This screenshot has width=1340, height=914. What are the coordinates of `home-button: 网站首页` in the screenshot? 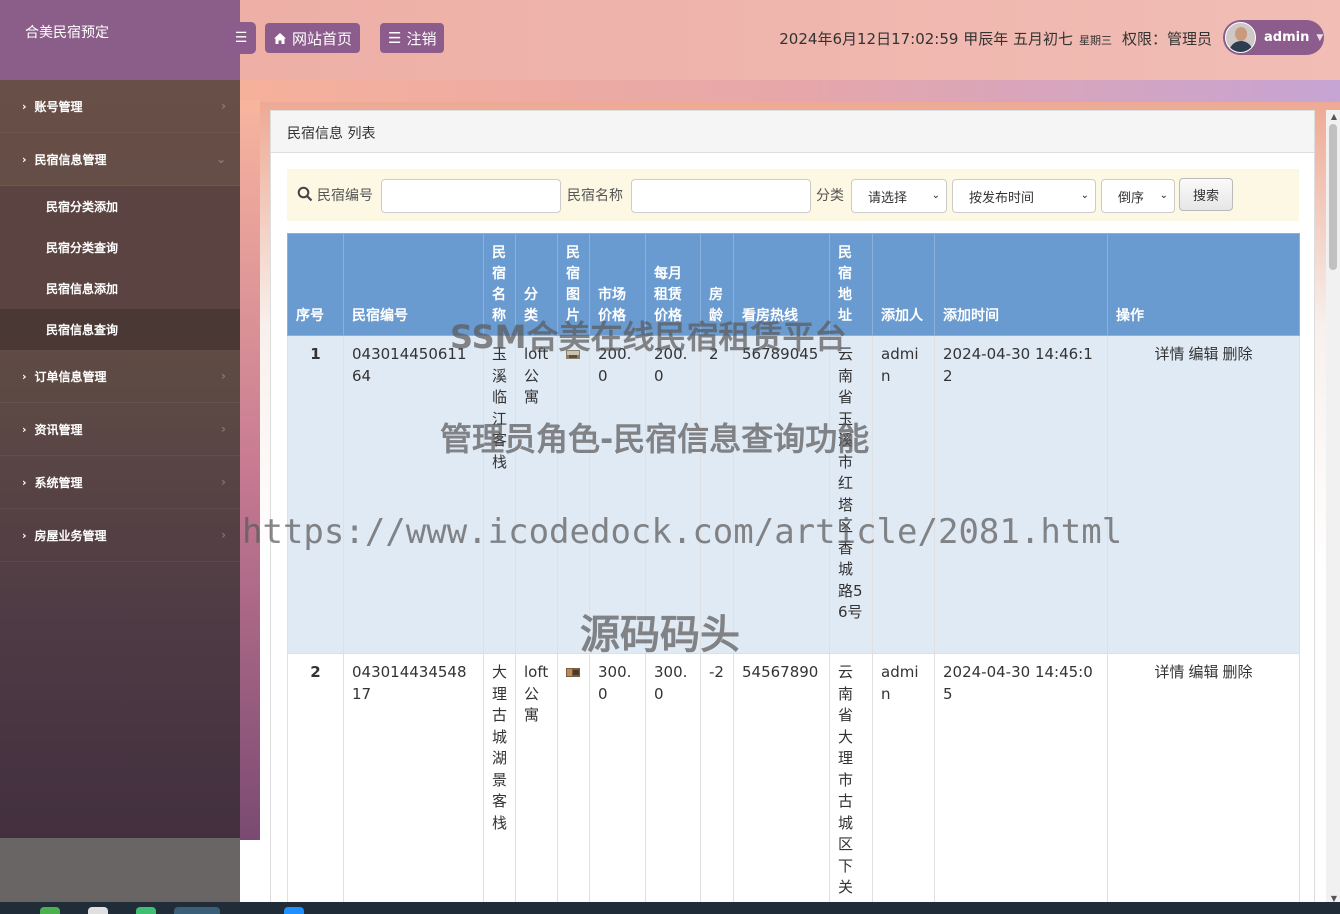 It's located at (313, 38).